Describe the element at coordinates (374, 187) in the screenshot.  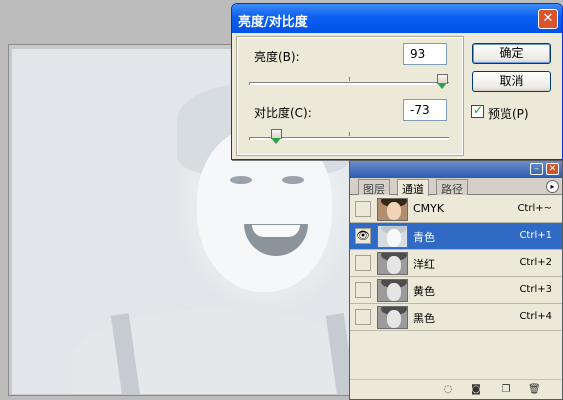
I see `tab-layers: 图层` at that location.